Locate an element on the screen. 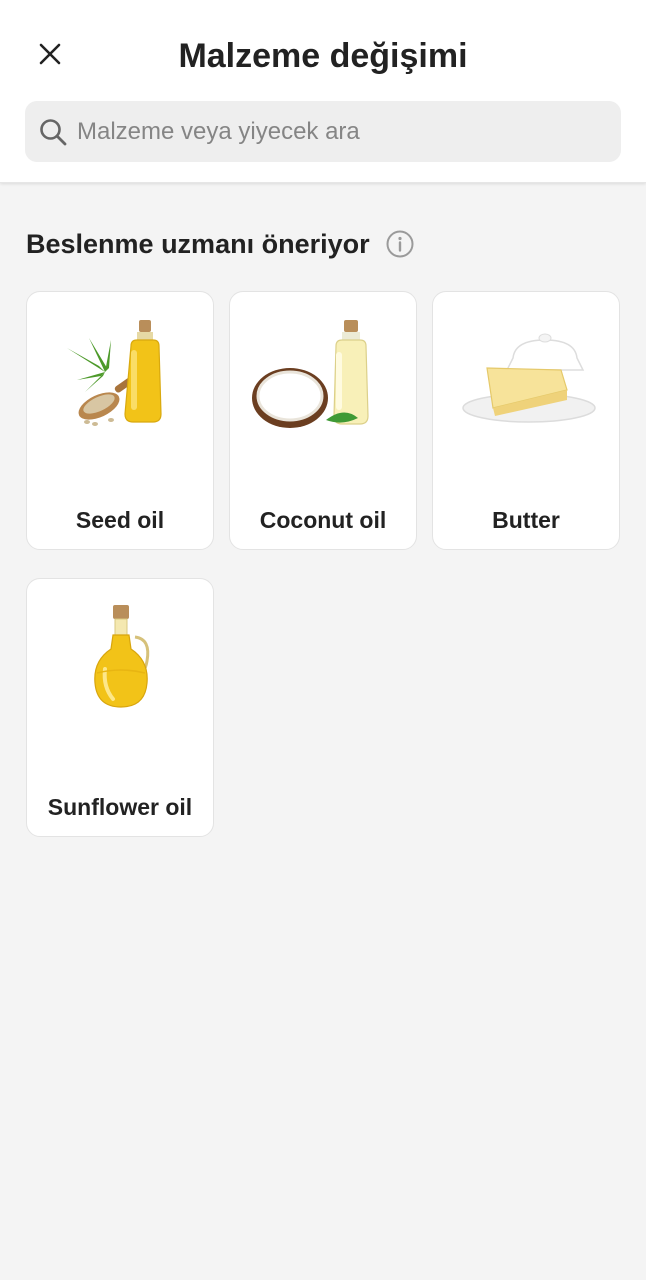 The image size is (646, 1280). ingredient-card-seed-oil: Seed oil is located at coordinates (120, 420).